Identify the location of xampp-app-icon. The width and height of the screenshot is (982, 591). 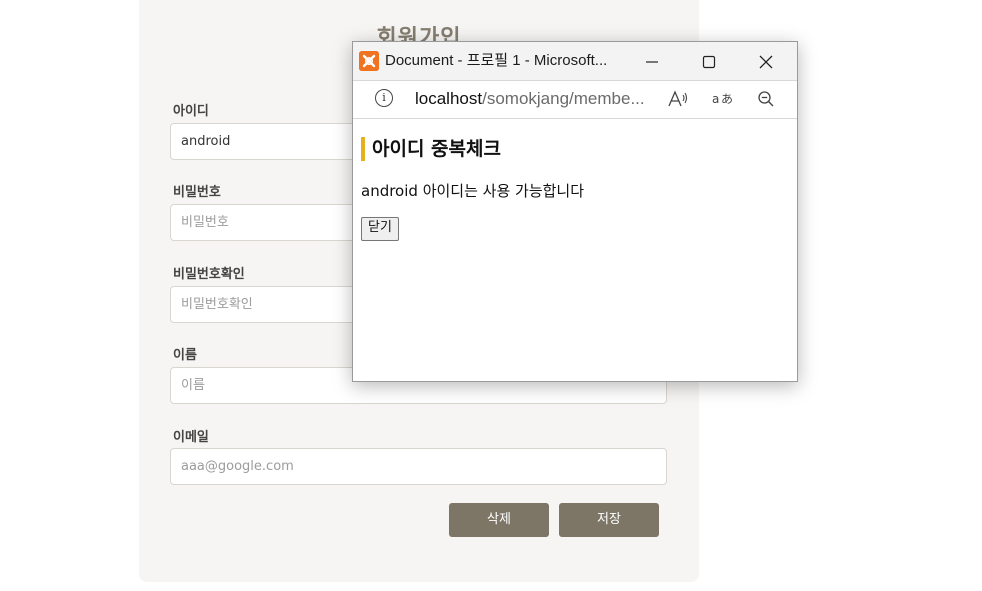
(369, 61).